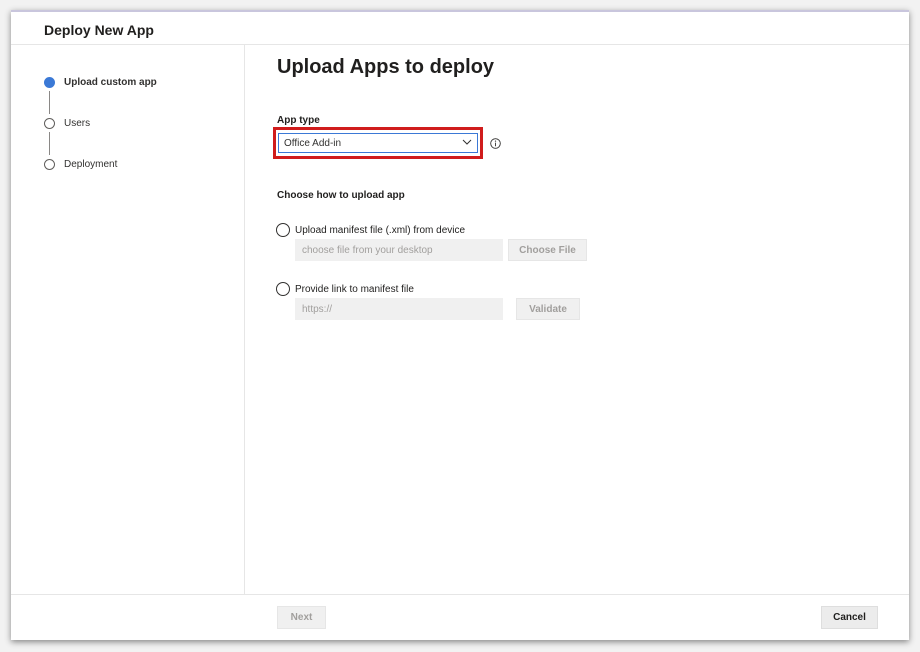 Image resolution: width=920 pixels, height=652 pixels. I want to click on cancel-label: Cancel, so click(849, 617).